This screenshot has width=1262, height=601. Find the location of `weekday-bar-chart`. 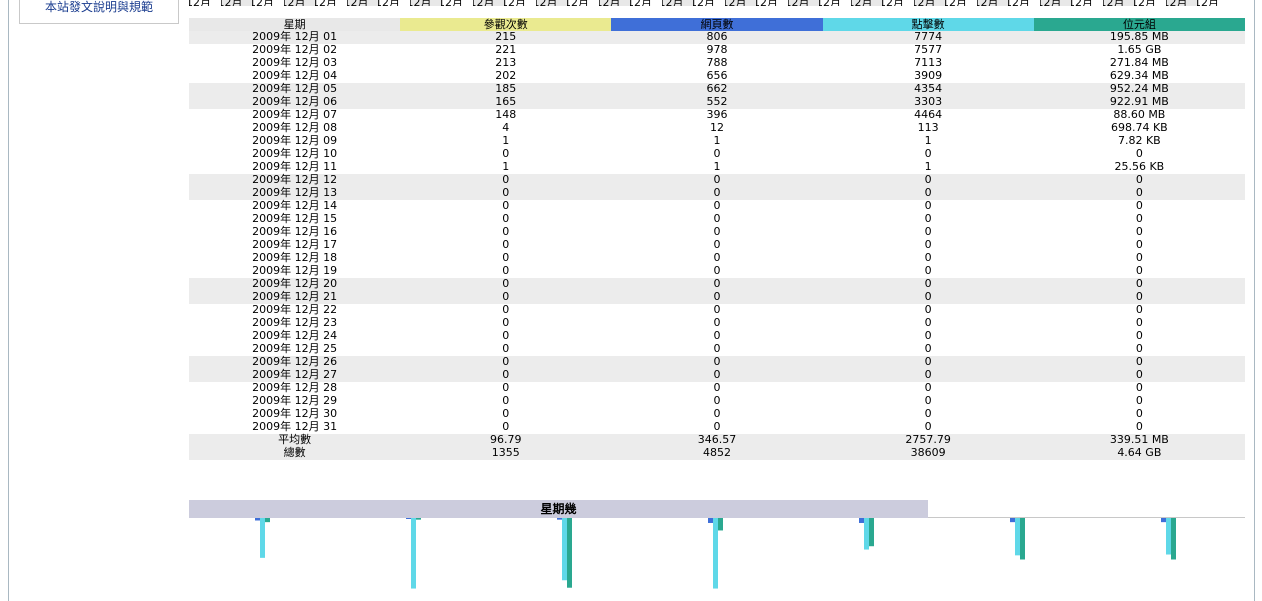

weekday-bar-chart is located at coordinates (715, 553).